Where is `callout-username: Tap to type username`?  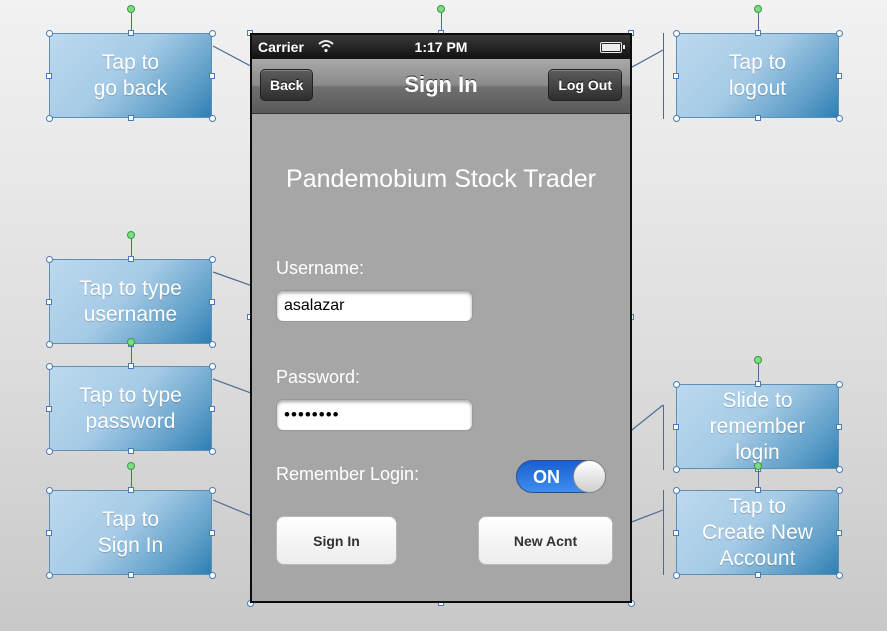 callout-username: Tap to type username is located at coordinates (130, 301).